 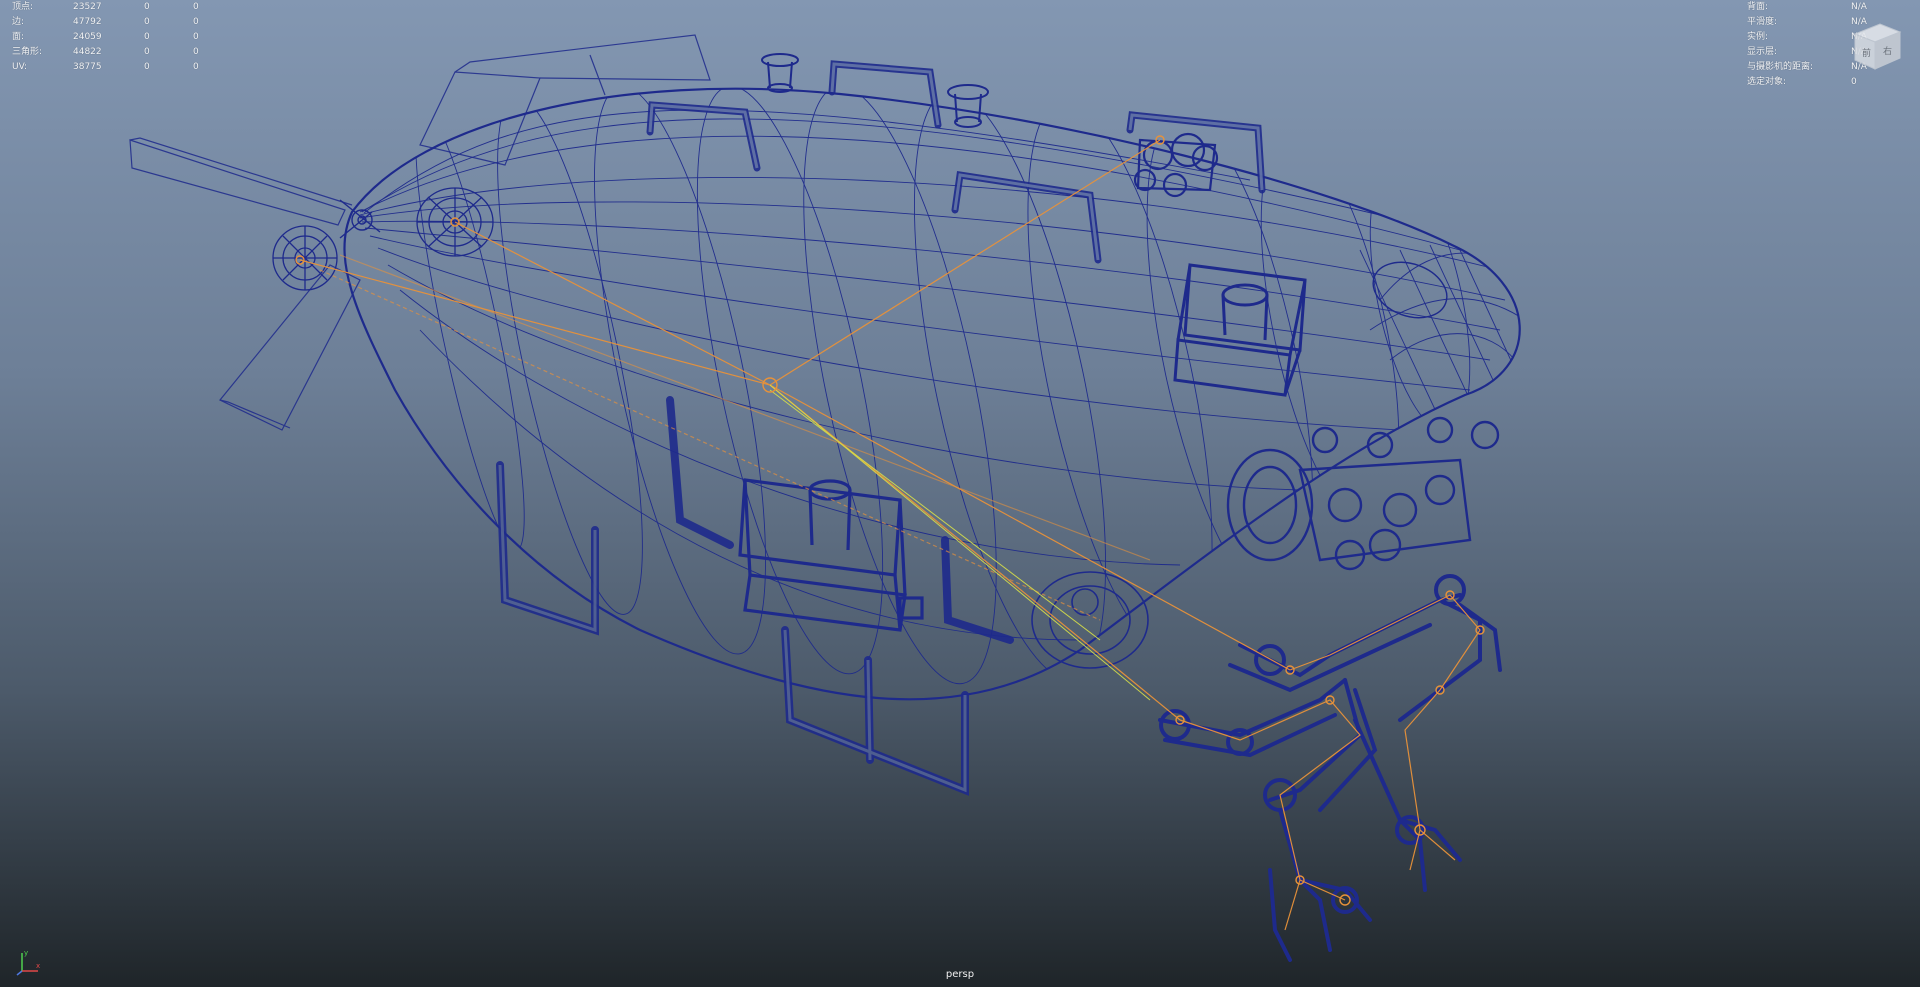 I want to click on view-cube-icon: 前 右, so click(x=1875, y=44).